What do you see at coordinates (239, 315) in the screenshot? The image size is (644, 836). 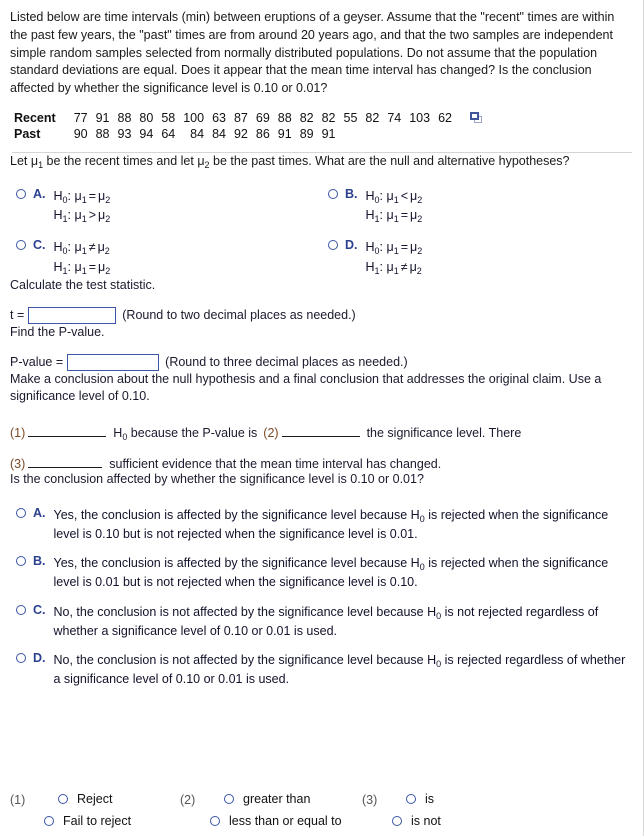 I see `test-statistic-hint: (Round to two decimal places as needed.)` at bounding box center [239, 315].